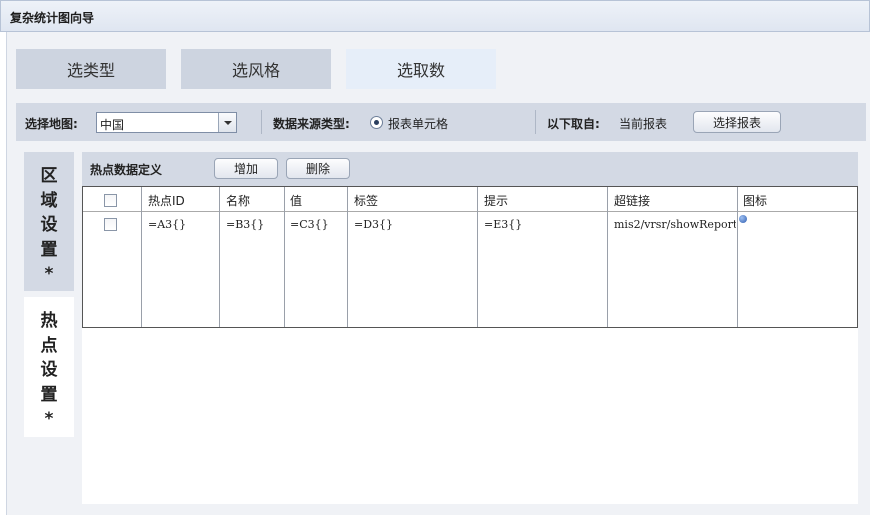 Image resolution: width=870 pixels, height=515 pixels. Describe the element at coordinates (737, 122) in the screenshot. I see `select-report-button: 选择报表` at that location.